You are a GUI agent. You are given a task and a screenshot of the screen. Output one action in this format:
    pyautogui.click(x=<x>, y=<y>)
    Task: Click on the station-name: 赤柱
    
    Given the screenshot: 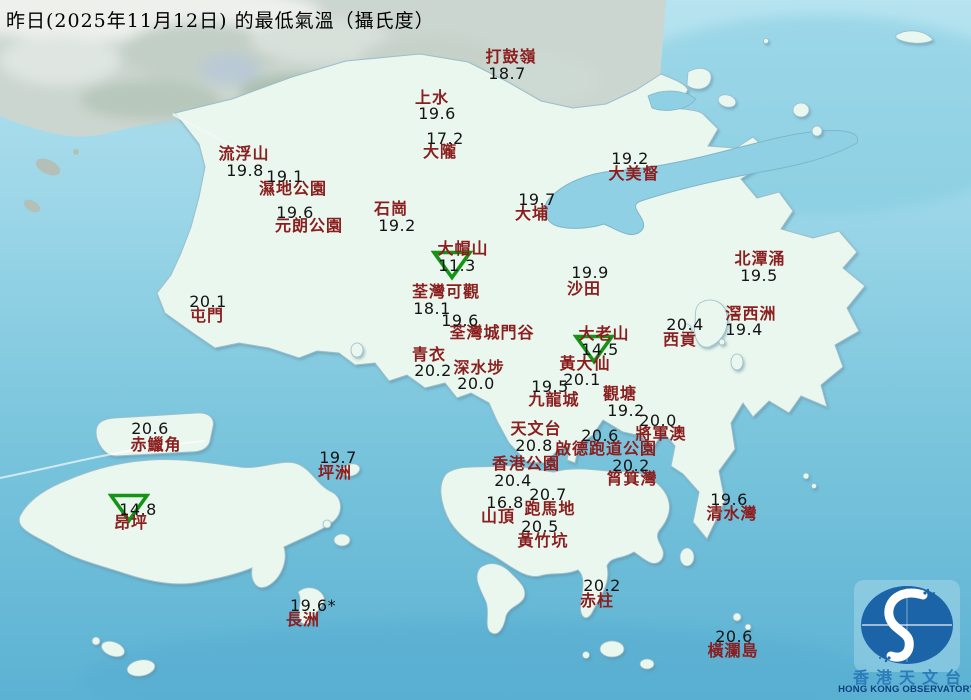 What is the action you would take?
    pyautogui.click(x=597, y=600)
    